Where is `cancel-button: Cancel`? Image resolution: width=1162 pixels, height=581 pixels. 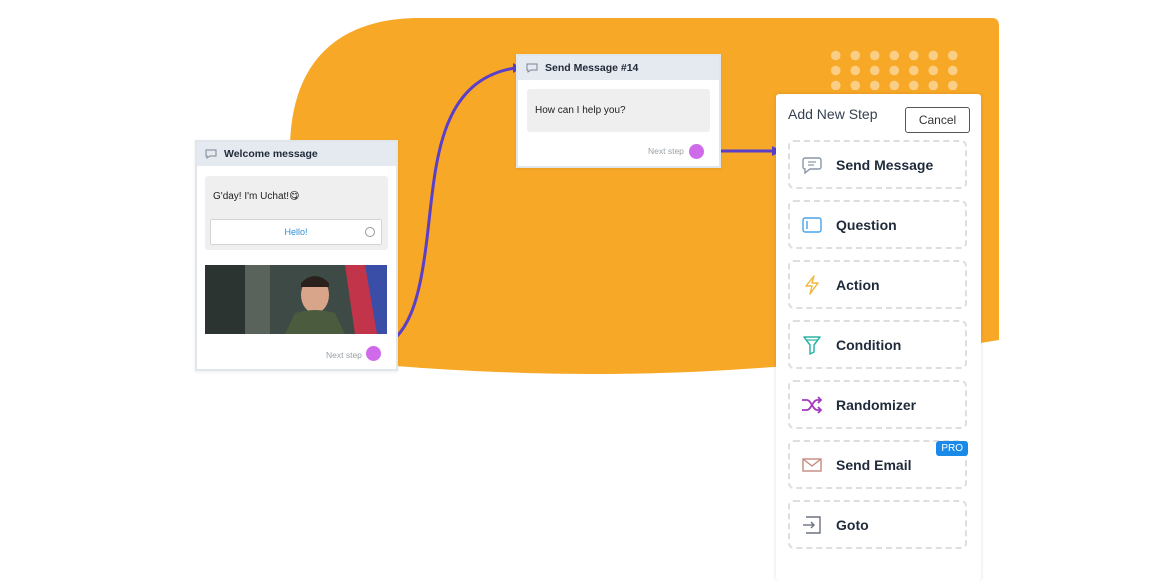
cancel-button: Cancel is located at coordinates (937, 120).